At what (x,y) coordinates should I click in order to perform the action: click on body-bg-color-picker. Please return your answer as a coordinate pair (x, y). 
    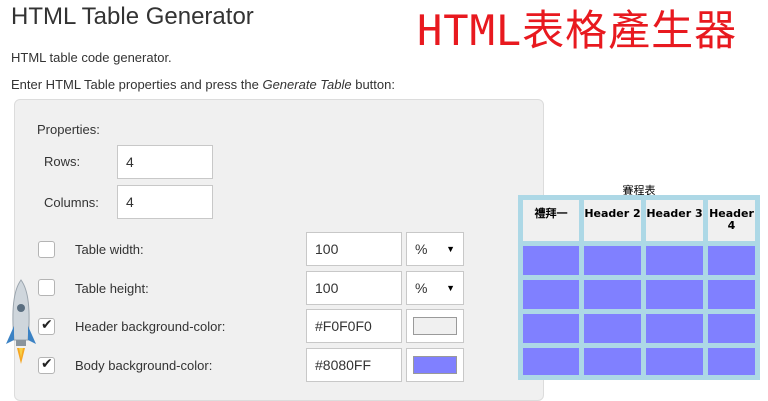
    Looking at the image, I should click on (435, 365).